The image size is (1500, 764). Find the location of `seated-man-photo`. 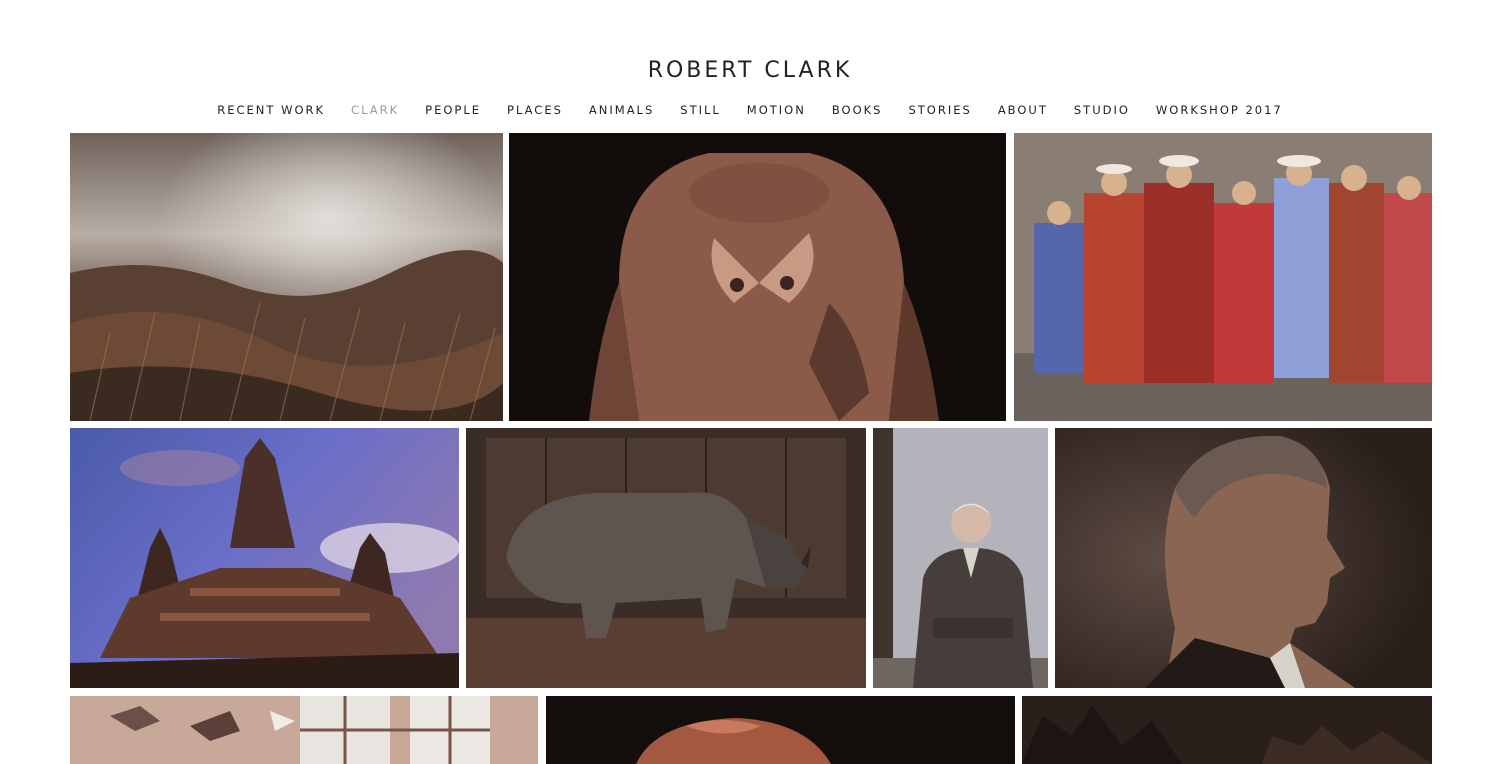

seated-man-photo is located at coordinates (960, 558).